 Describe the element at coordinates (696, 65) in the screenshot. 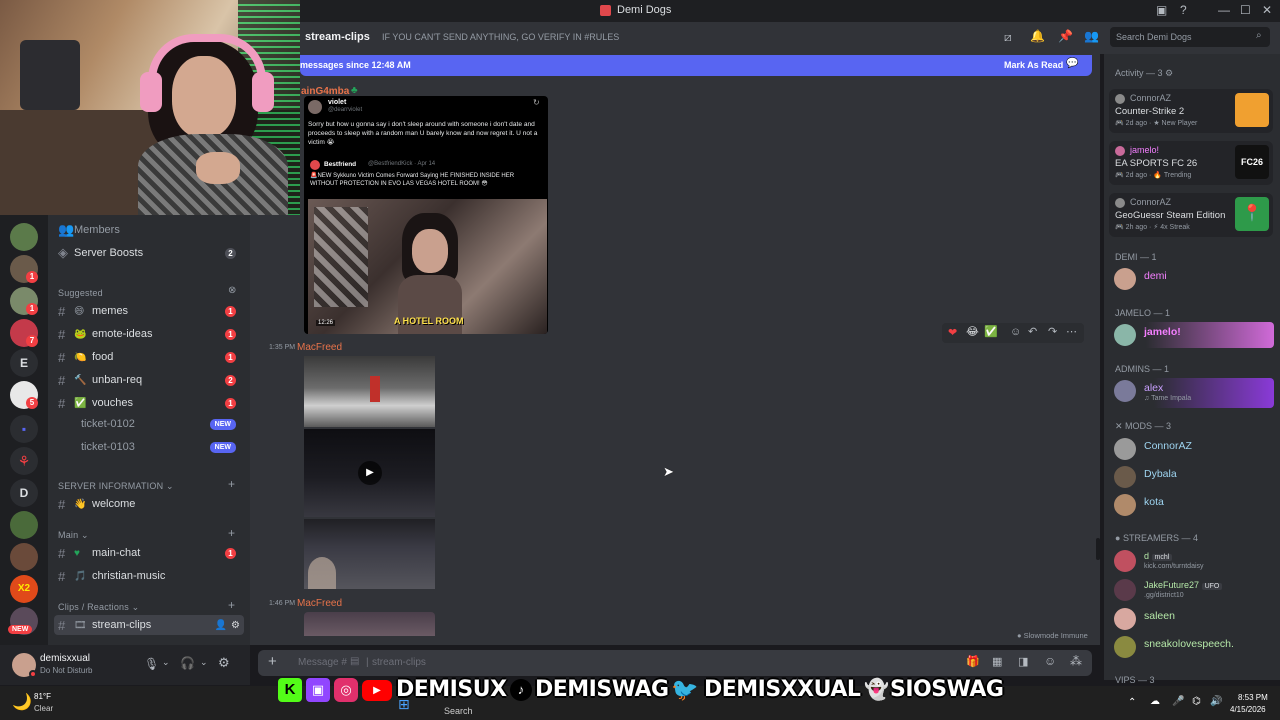

I see `new-messages-bar: messages since 12:48 AM Mark As Read 💬` at that location.